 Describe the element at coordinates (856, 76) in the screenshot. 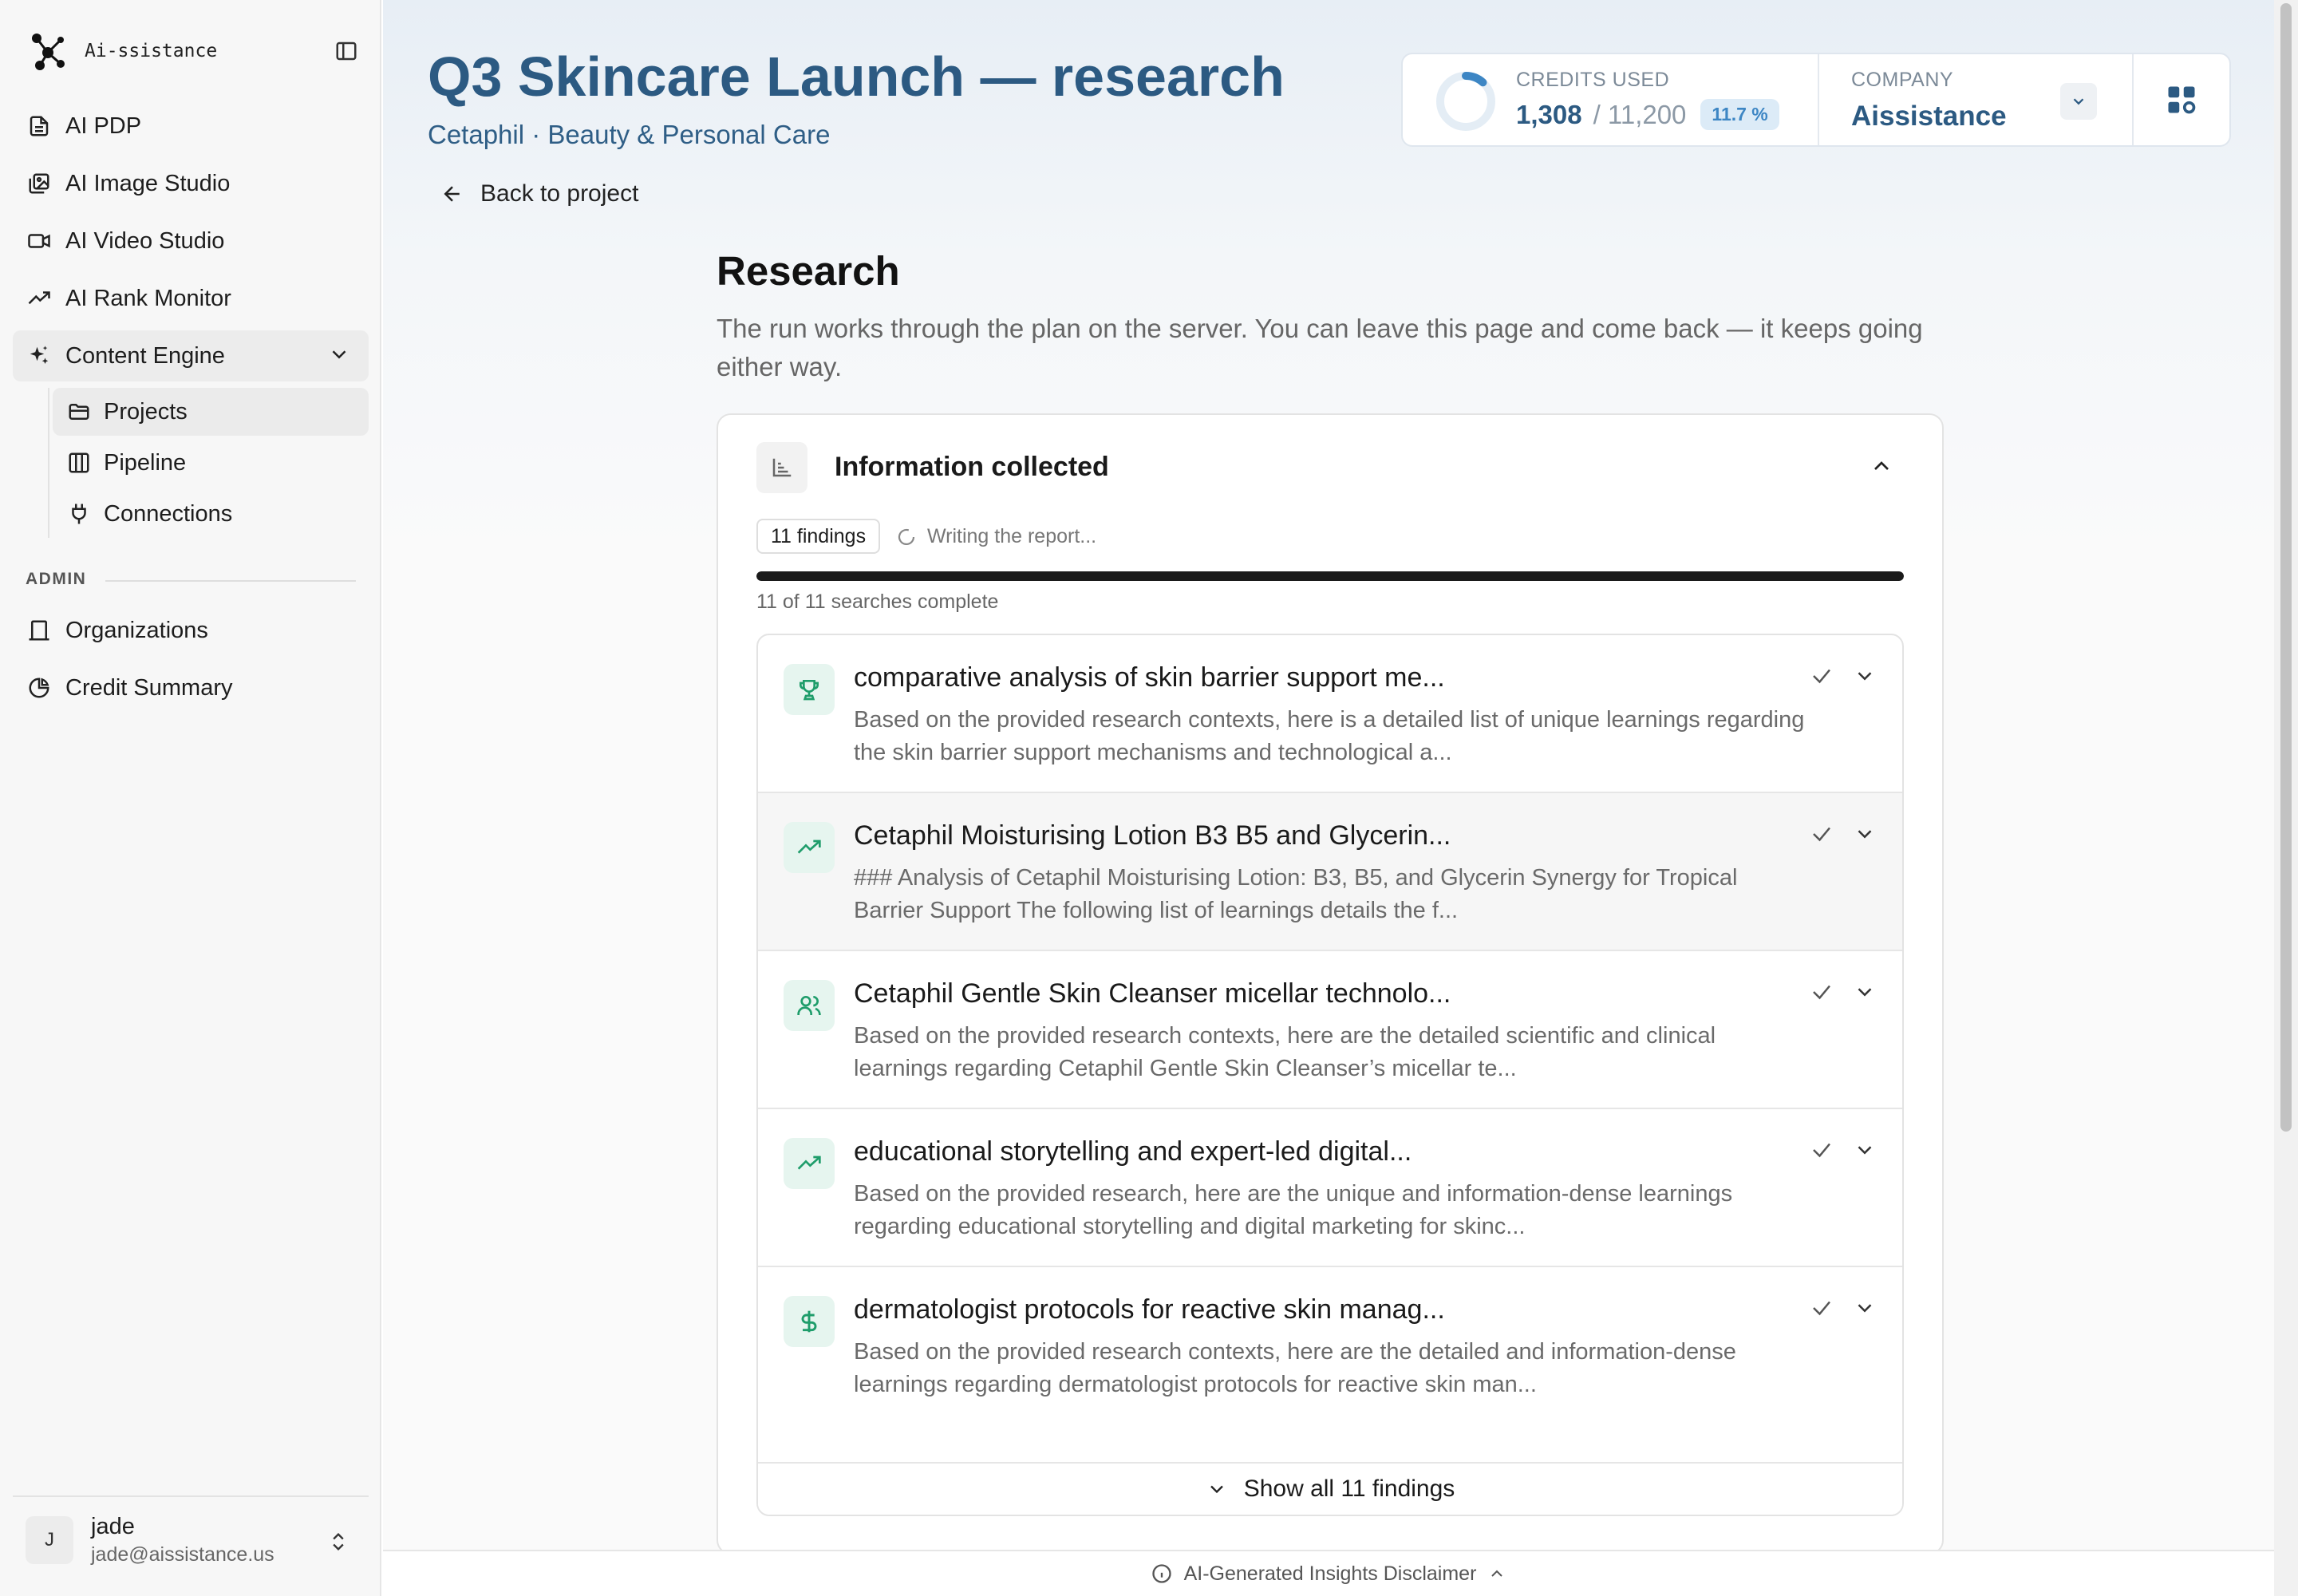

I see `page-title: Q3 Skincare Launch — research` at that location.